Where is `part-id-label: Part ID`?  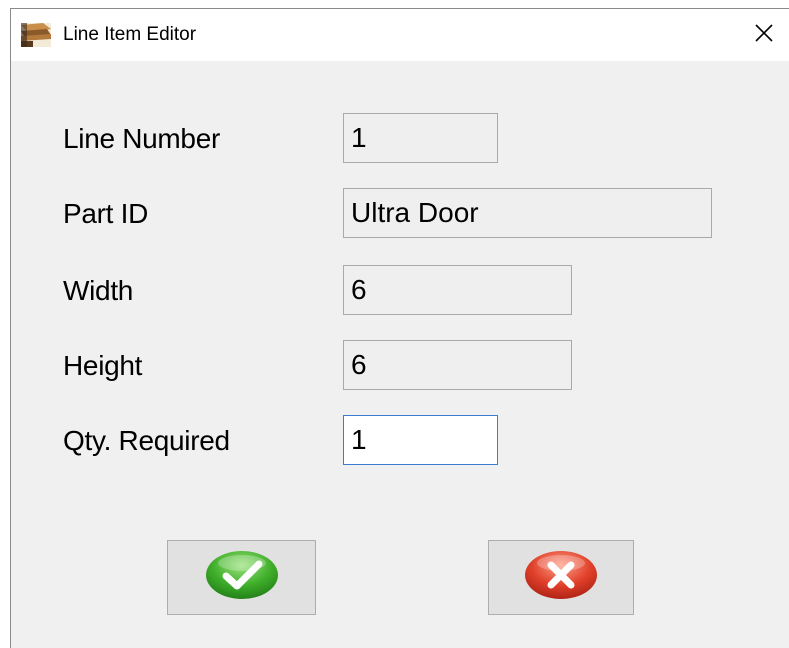
part-id-label: Part ID is located at coordinates (106, 213).